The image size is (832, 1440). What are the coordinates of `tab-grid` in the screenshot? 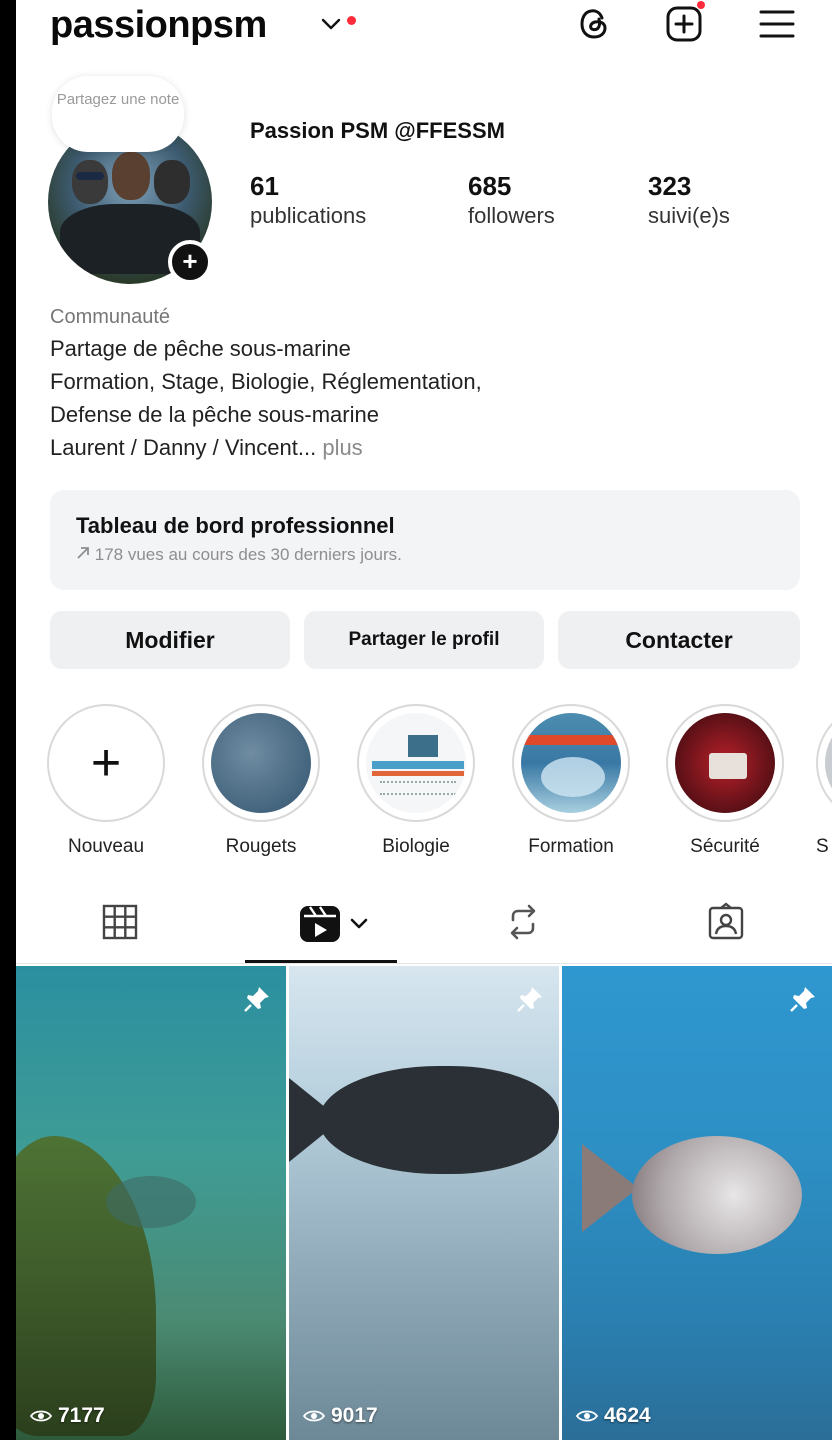 It's located at (120, 931).